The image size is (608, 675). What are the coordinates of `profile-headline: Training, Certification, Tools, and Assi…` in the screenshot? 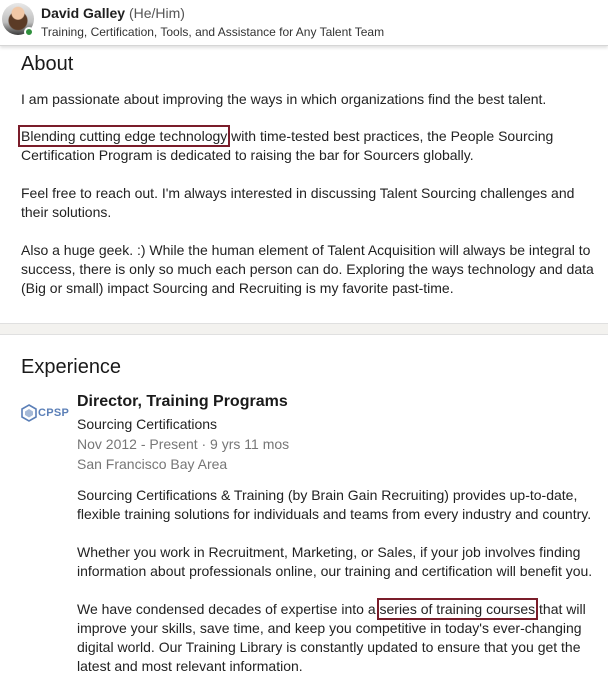 It's located at (213, 32).